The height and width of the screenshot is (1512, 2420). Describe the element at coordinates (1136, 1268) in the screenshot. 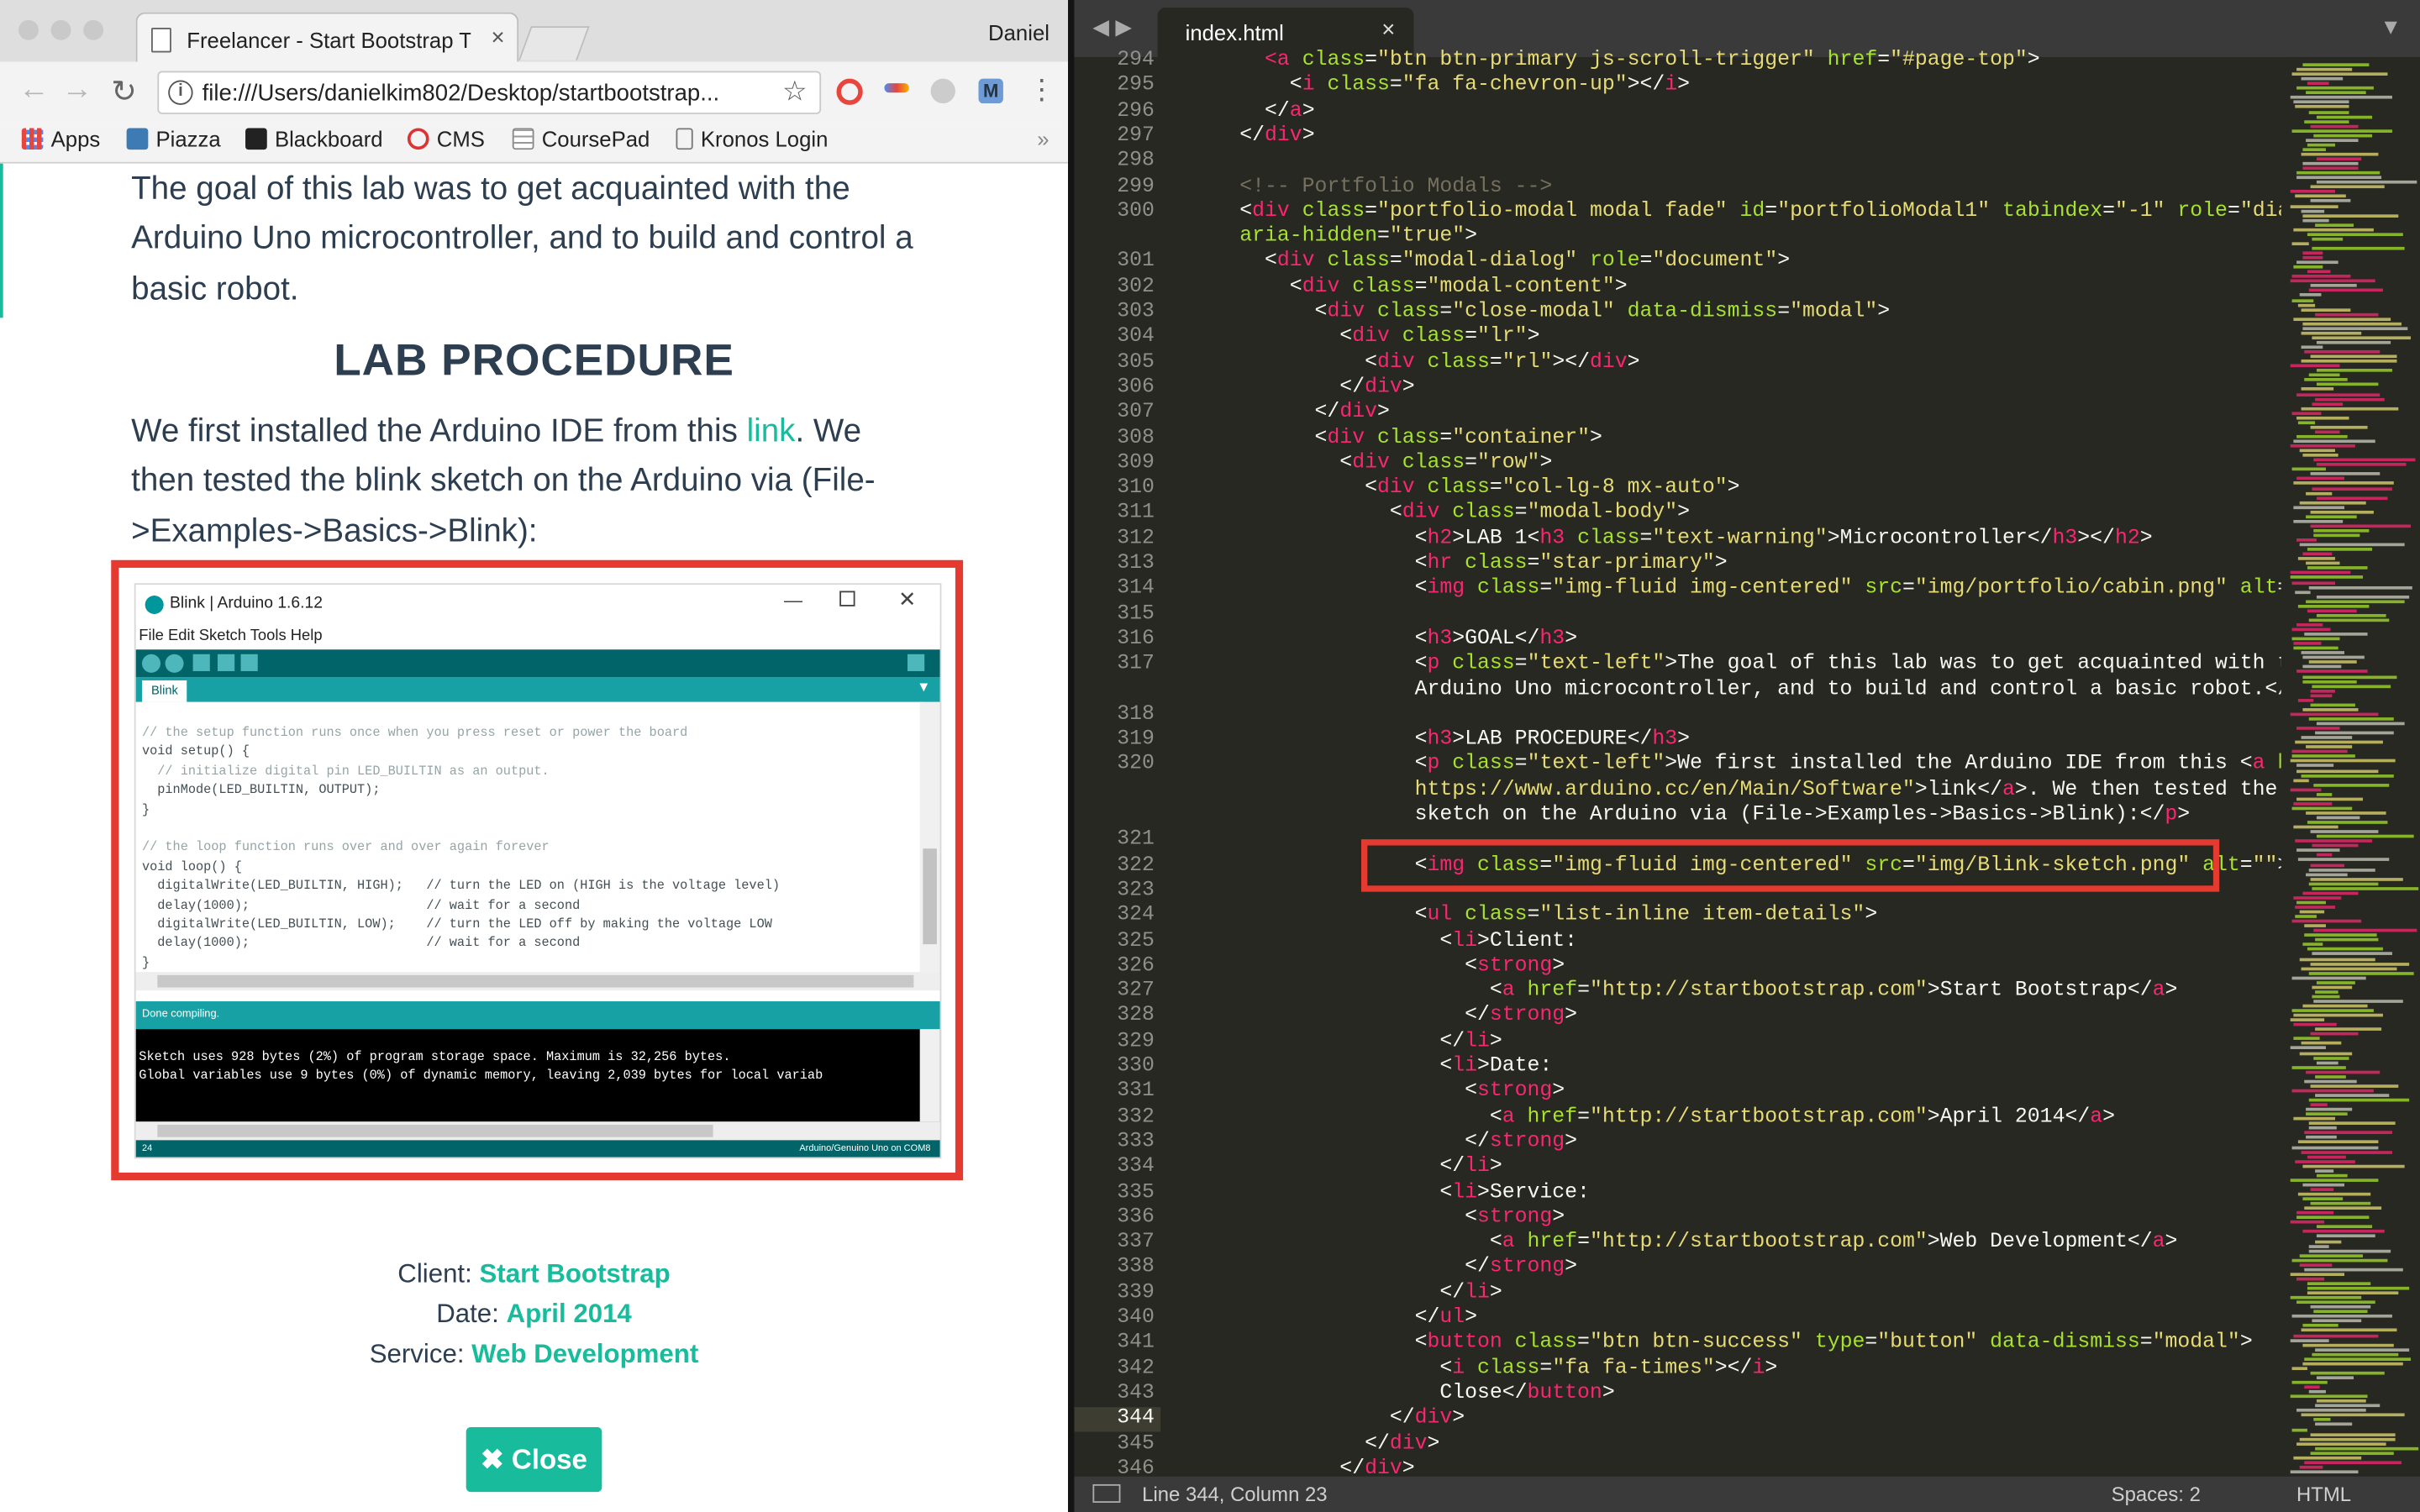

I see `line-number: 338` at that location.